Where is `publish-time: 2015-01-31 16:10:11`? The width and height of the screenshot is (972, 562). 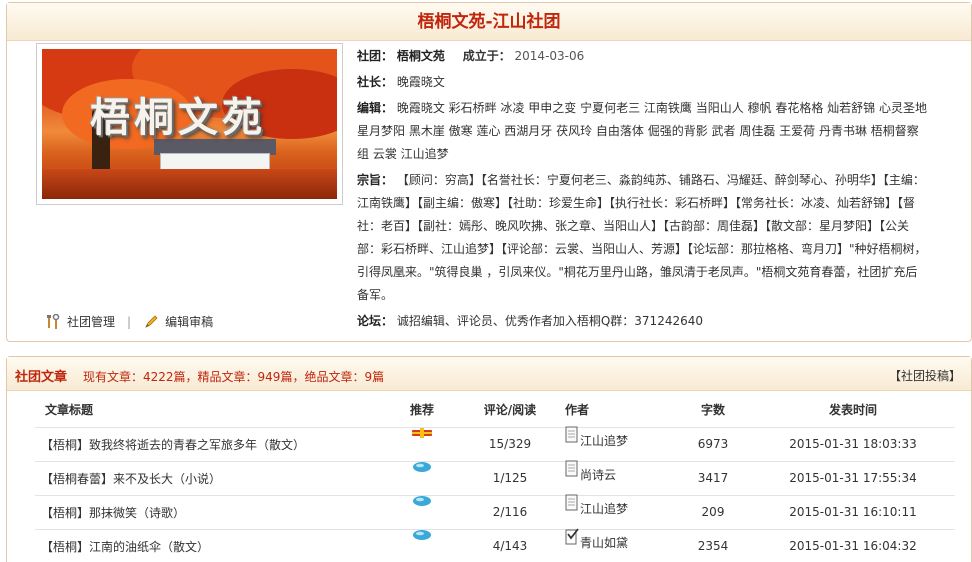
publish-time: 2015-01-31 16:10:11 is located at coordinates (853, 512).